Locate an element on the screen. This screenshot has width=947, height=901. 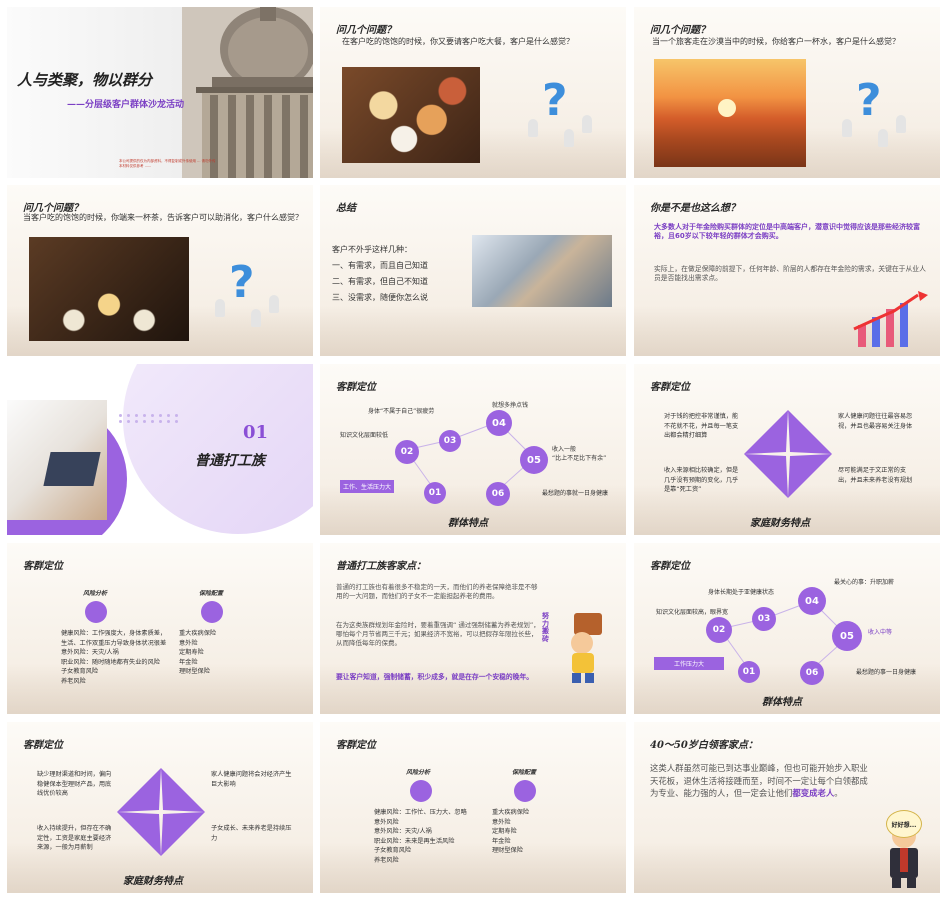
desert-photo is located at coordinates (730, 113).